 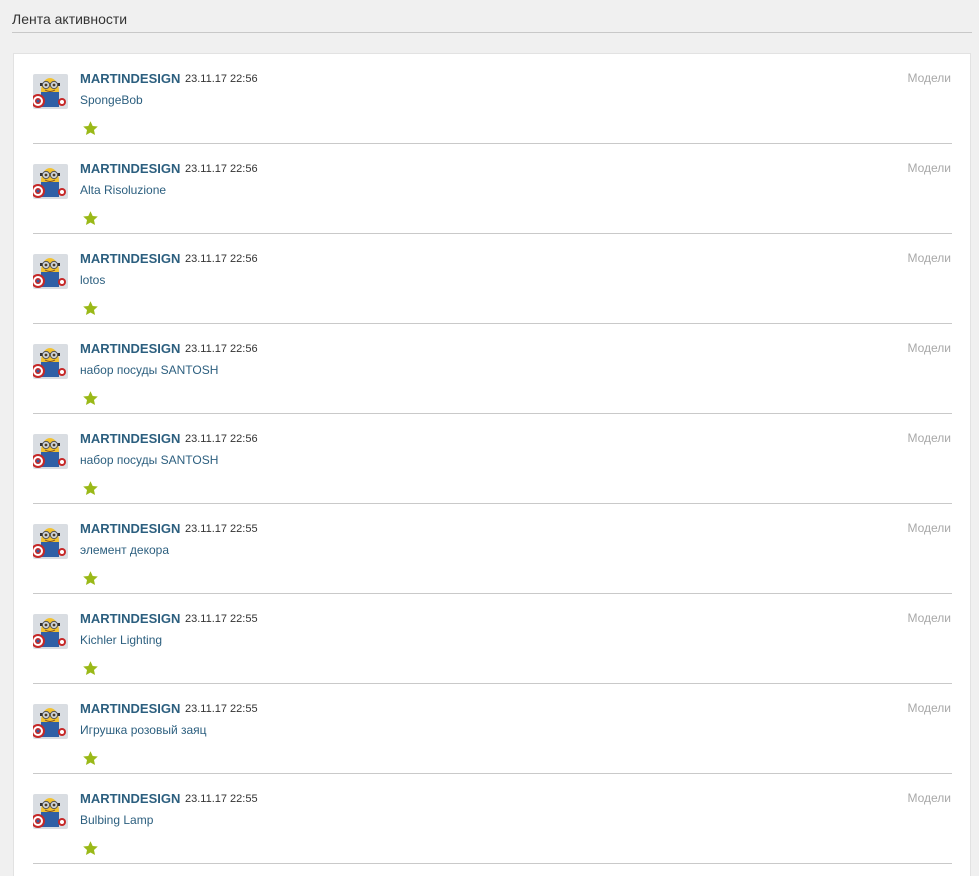 I want to click on feed-item-3: MARTINDESIGN 23.11.17 22:56 lotos Модели, so click(x=492, y=279).